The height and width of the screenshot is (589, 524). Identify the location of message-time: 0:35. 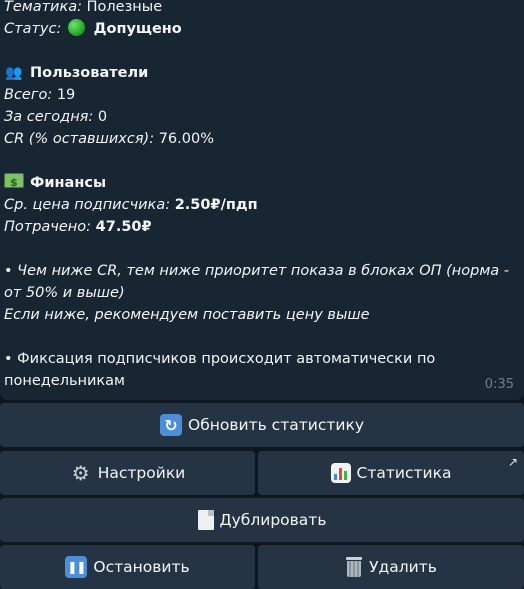
(499, 384).